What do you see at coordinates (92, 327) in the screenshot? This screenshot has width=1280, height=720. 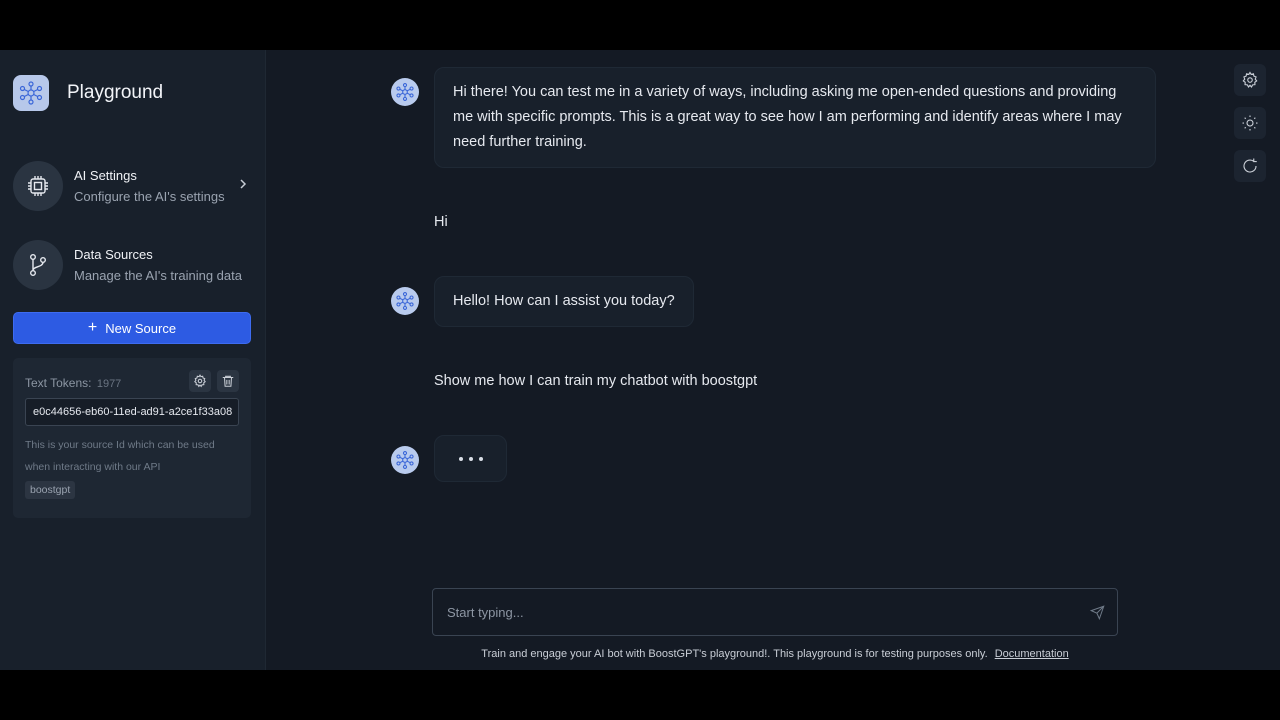 I see `plus-icon: +` at bounding box center [92, 327].